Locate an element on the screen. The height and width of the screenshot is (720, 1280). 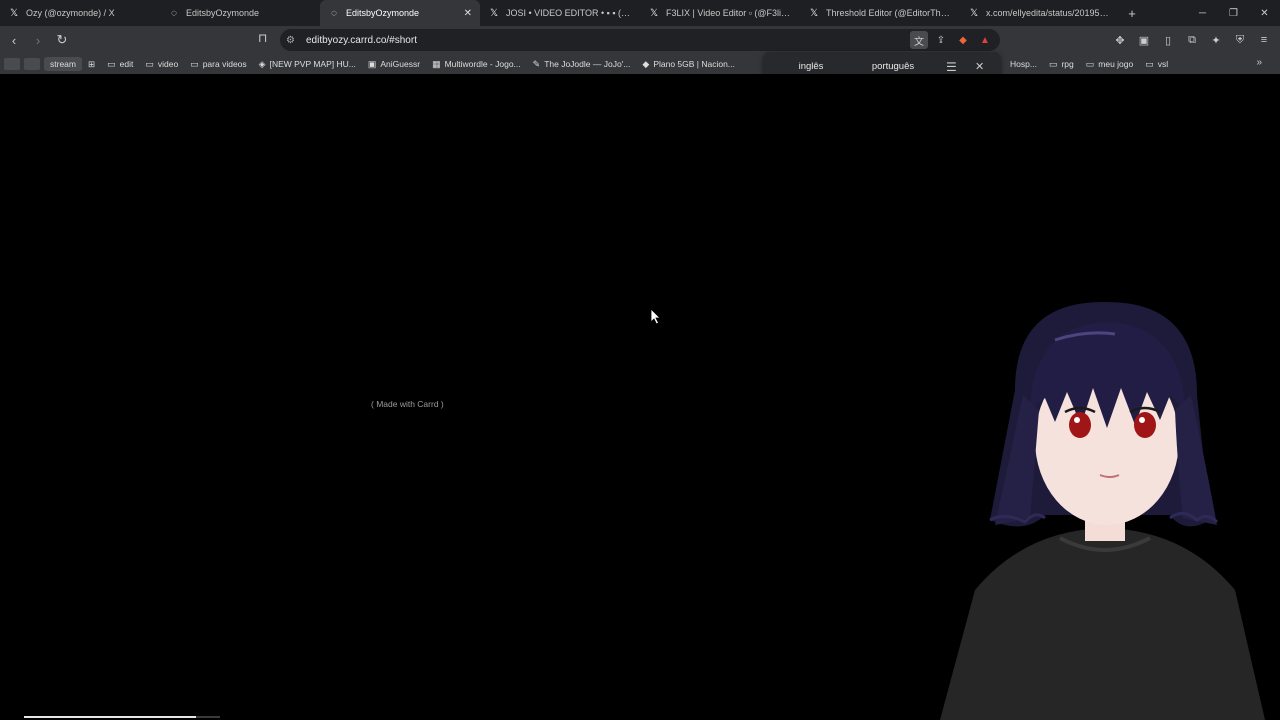
map-icon: ◈ is located at coordinates (262, 63).